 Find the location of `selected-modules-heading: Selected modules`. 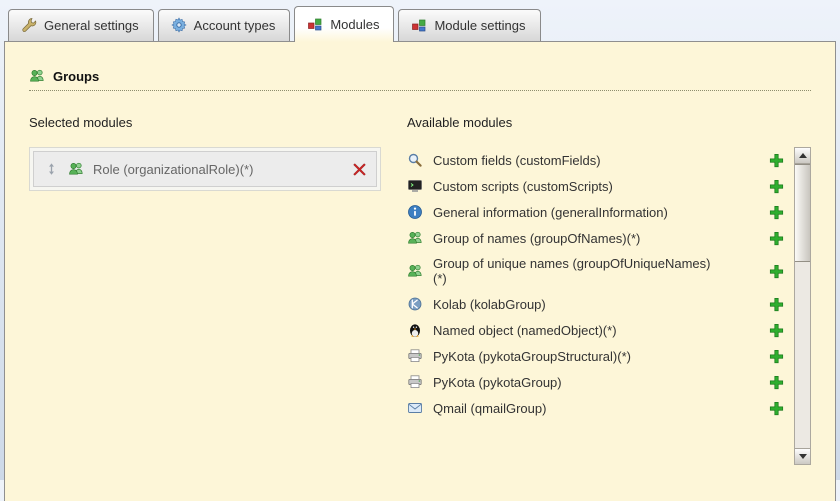

selected-modules-heading: Selected modules is located at coordinates (81, 122).